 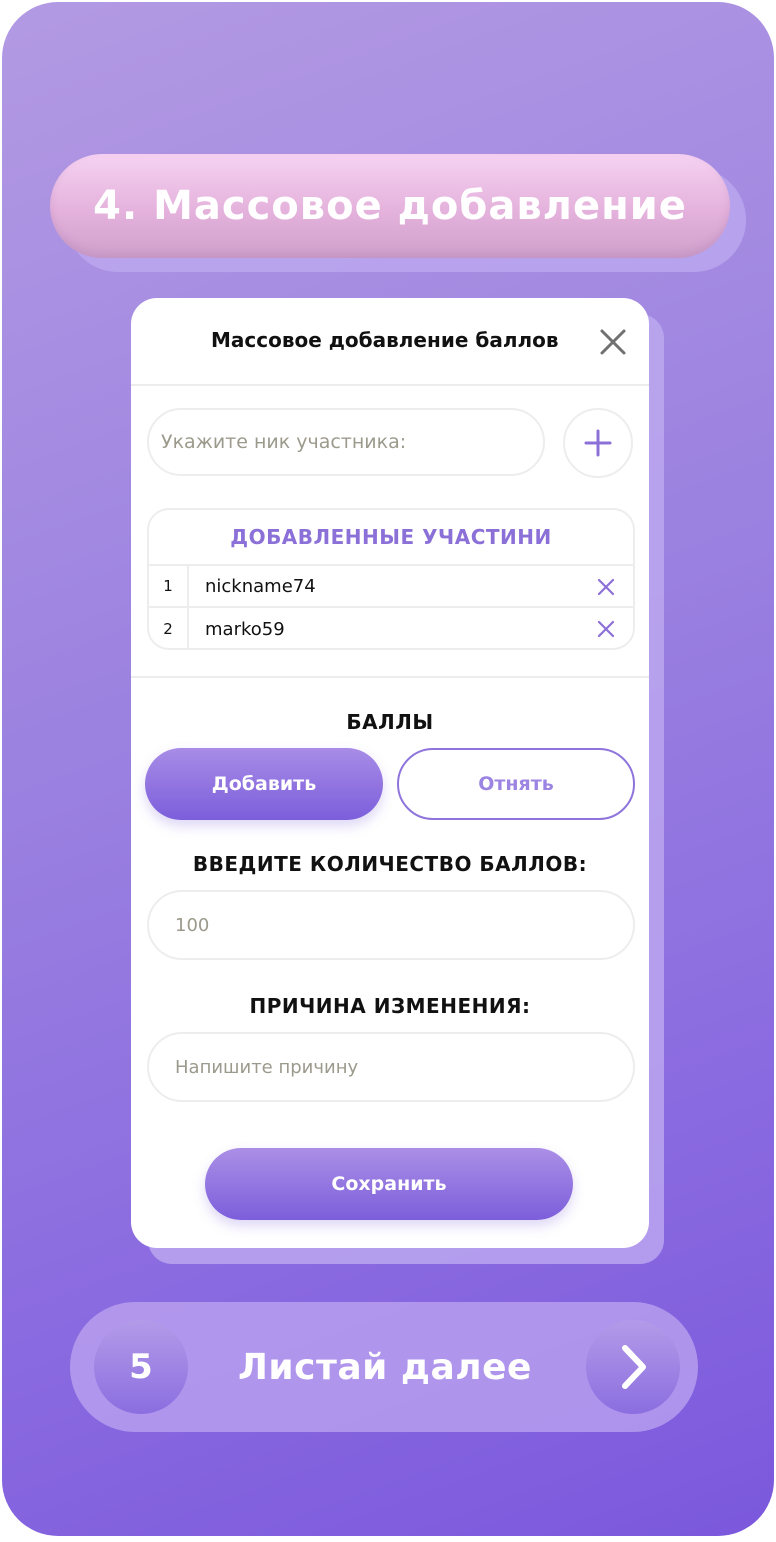 I want to click on modal-title: Массовое добавление баллов, so click(x=385, y=340).